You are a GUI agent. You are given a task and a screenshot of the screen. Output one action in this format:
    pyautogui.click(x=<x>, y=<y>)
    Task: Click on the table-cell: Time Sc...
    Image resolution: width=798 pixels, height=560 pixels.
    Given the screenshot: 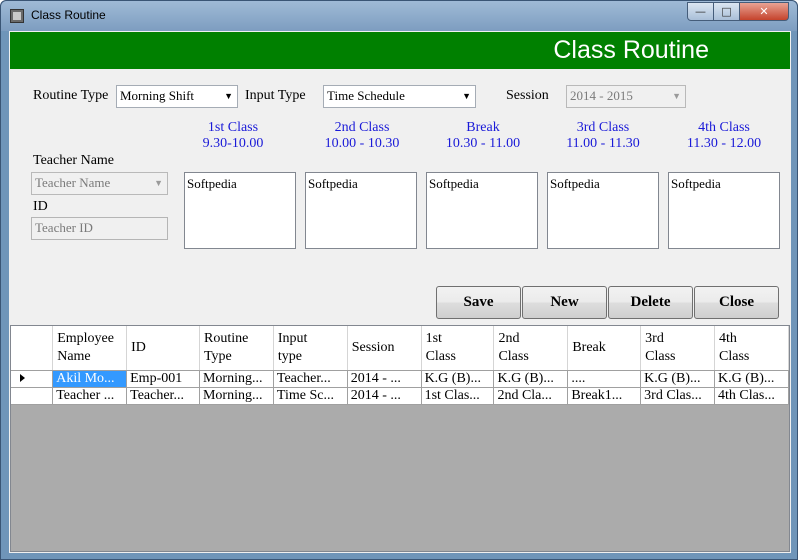 What is the action you would take?
    pyautogui.click(x=310, y=396)
    